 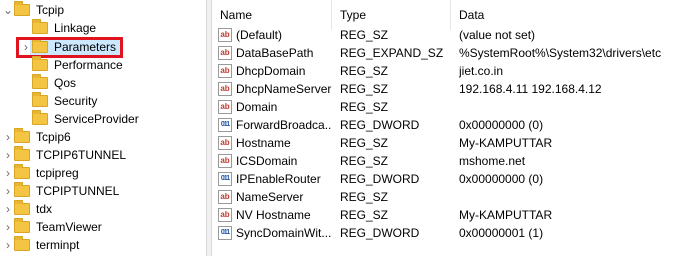 I want to click on value-row: ab NameServer REG_SZ, so click(x=448, y=197).